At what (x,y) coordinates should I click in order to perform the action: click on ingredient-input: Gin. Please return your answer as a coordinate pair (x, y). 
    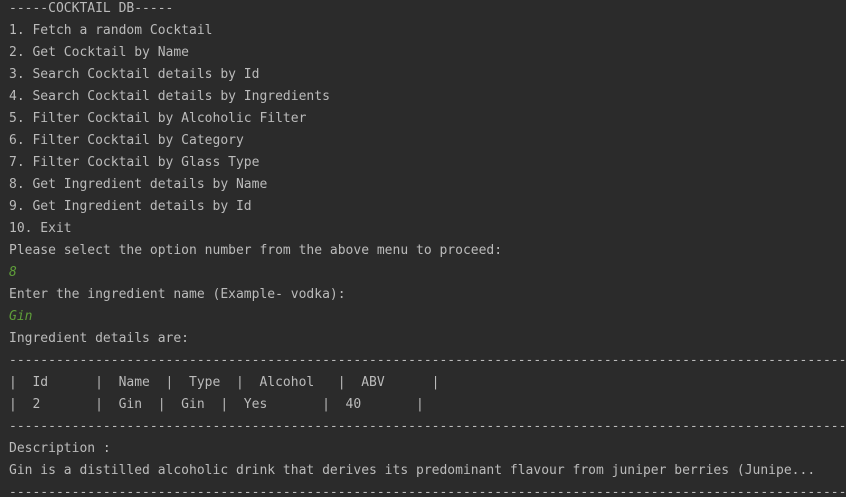
    Looking at the image, I should click on (427, 317).